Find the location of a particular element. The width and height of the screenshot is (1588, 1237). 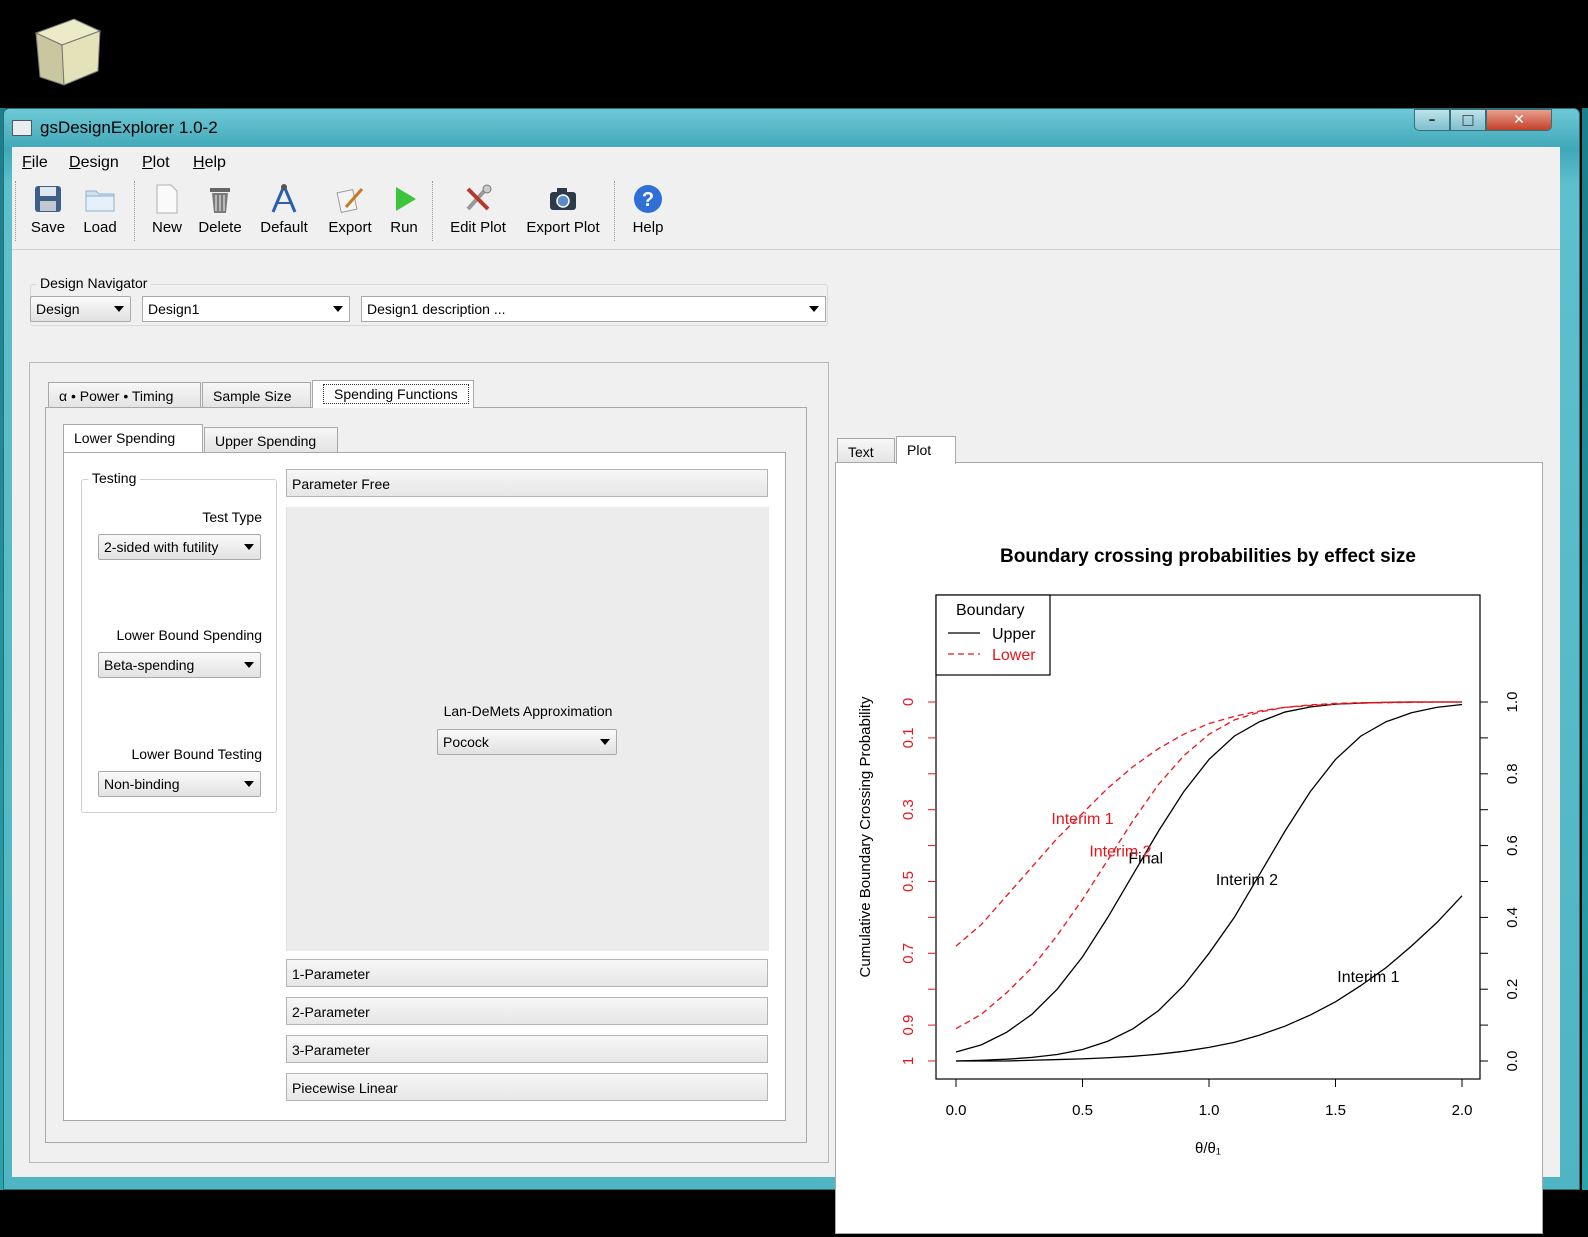

export-button: Export is located at coordinates (350, 214).